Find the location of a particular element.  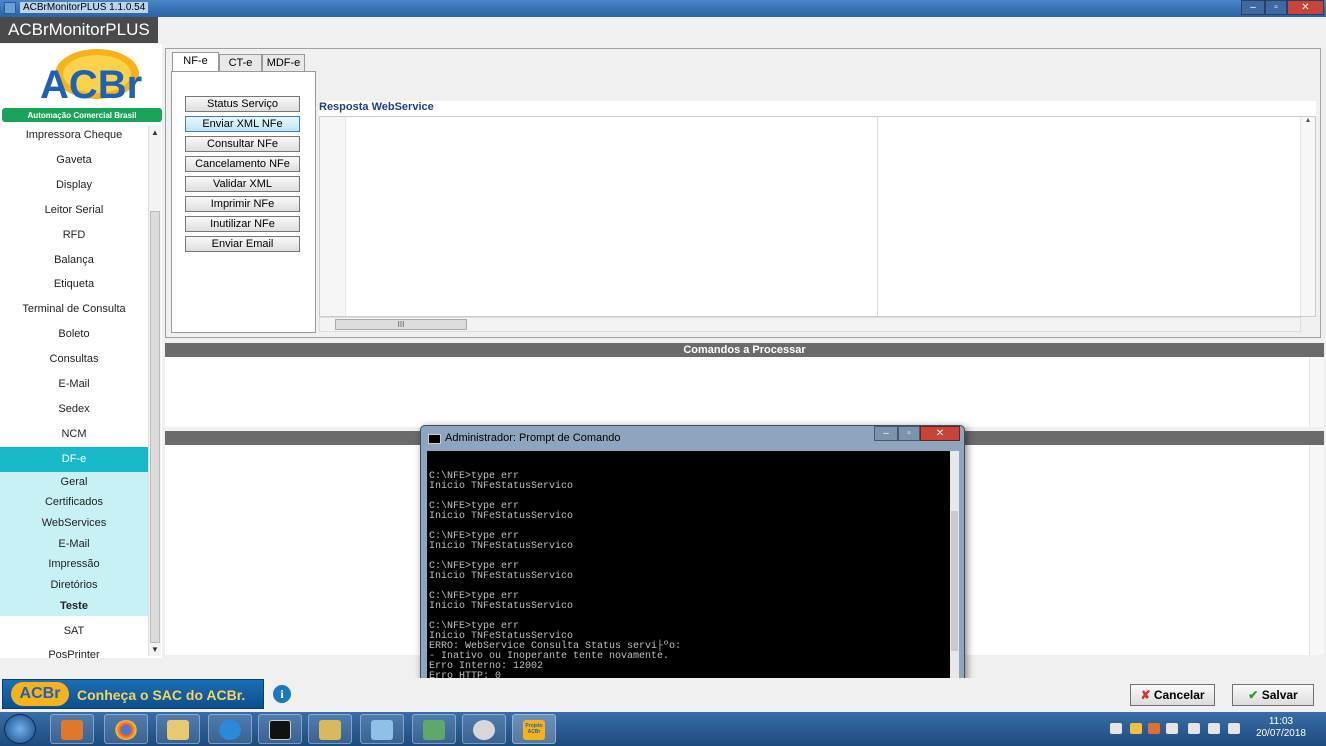

commands-area is located at coordinates (744, 392).